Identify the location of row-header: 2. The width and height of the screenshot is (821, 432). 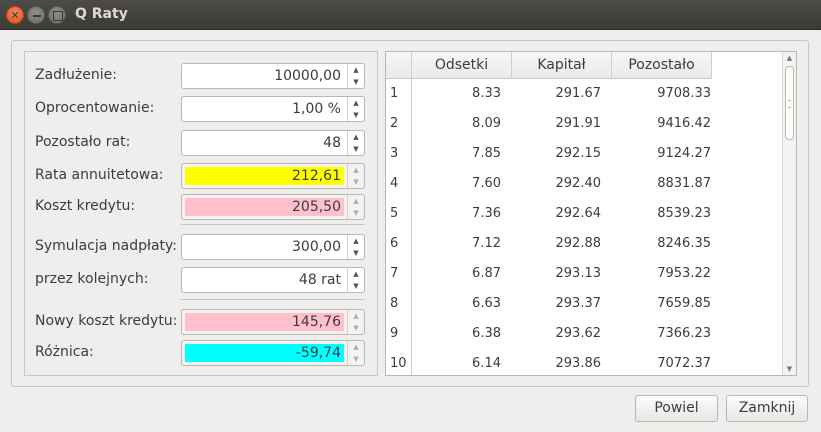
(399, 124).